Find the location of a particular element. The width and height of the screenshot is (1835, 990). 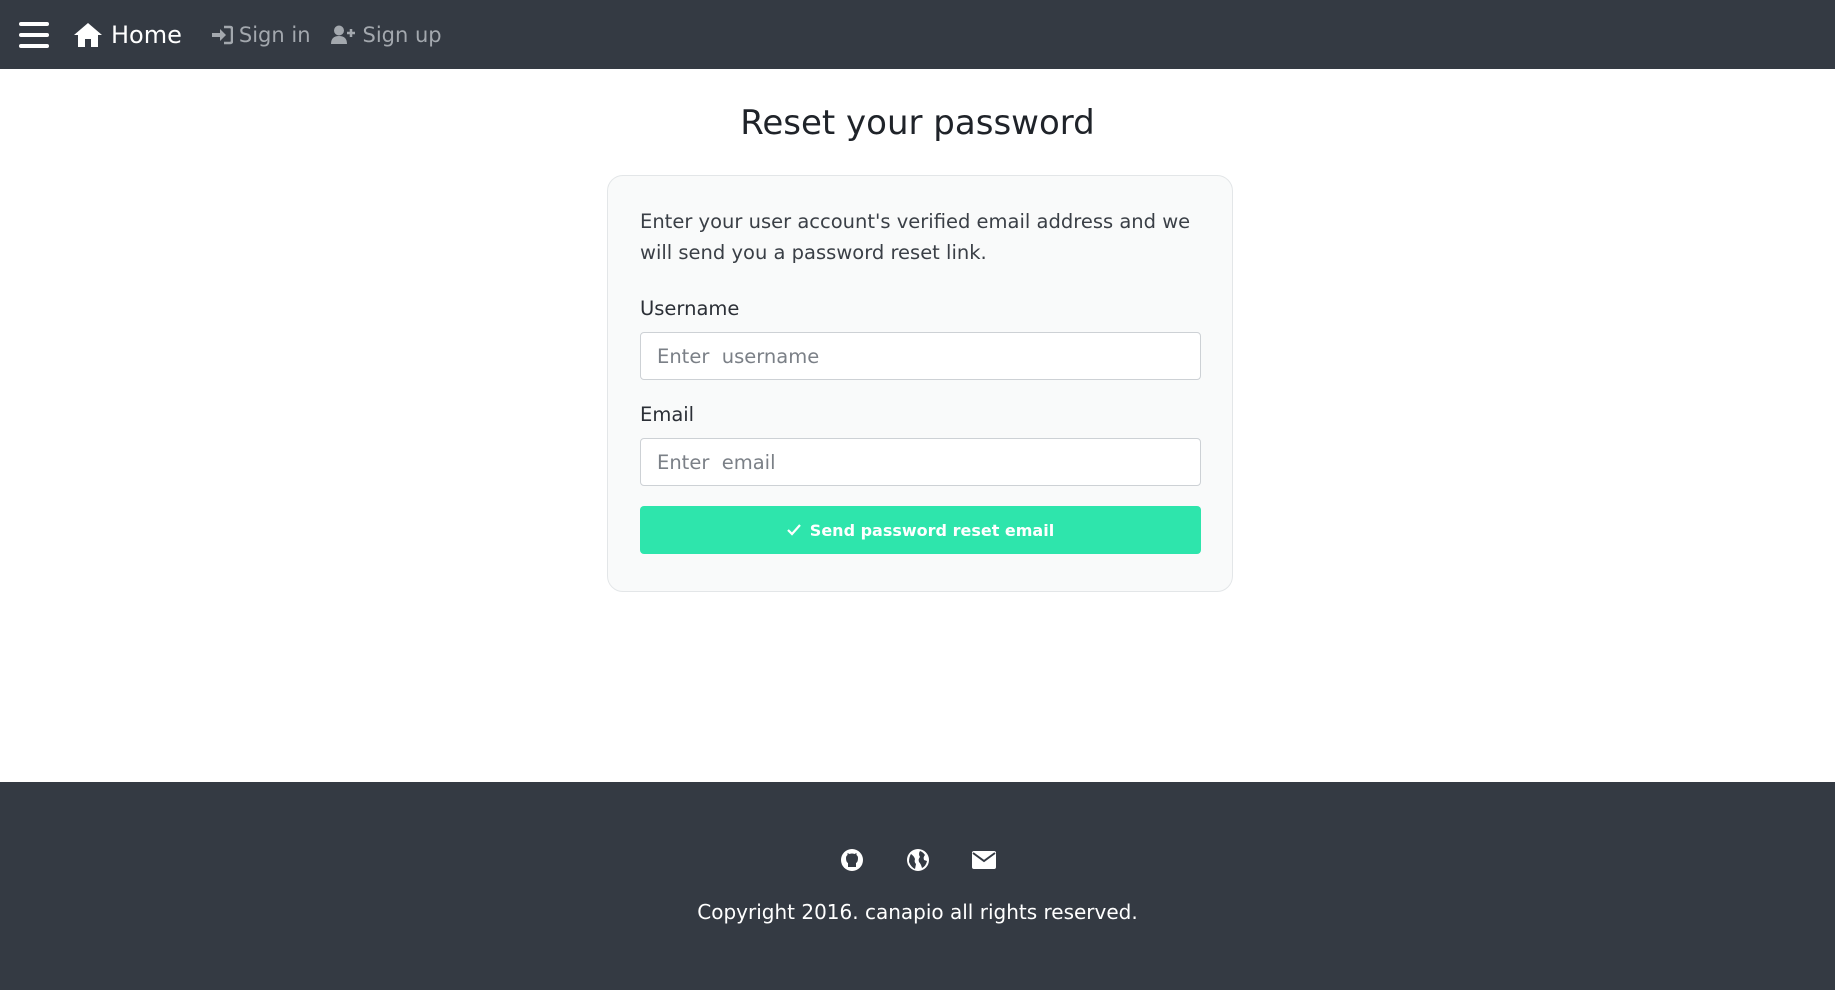

nav-signin-label: Sign in is located at coordinates (274, 34).